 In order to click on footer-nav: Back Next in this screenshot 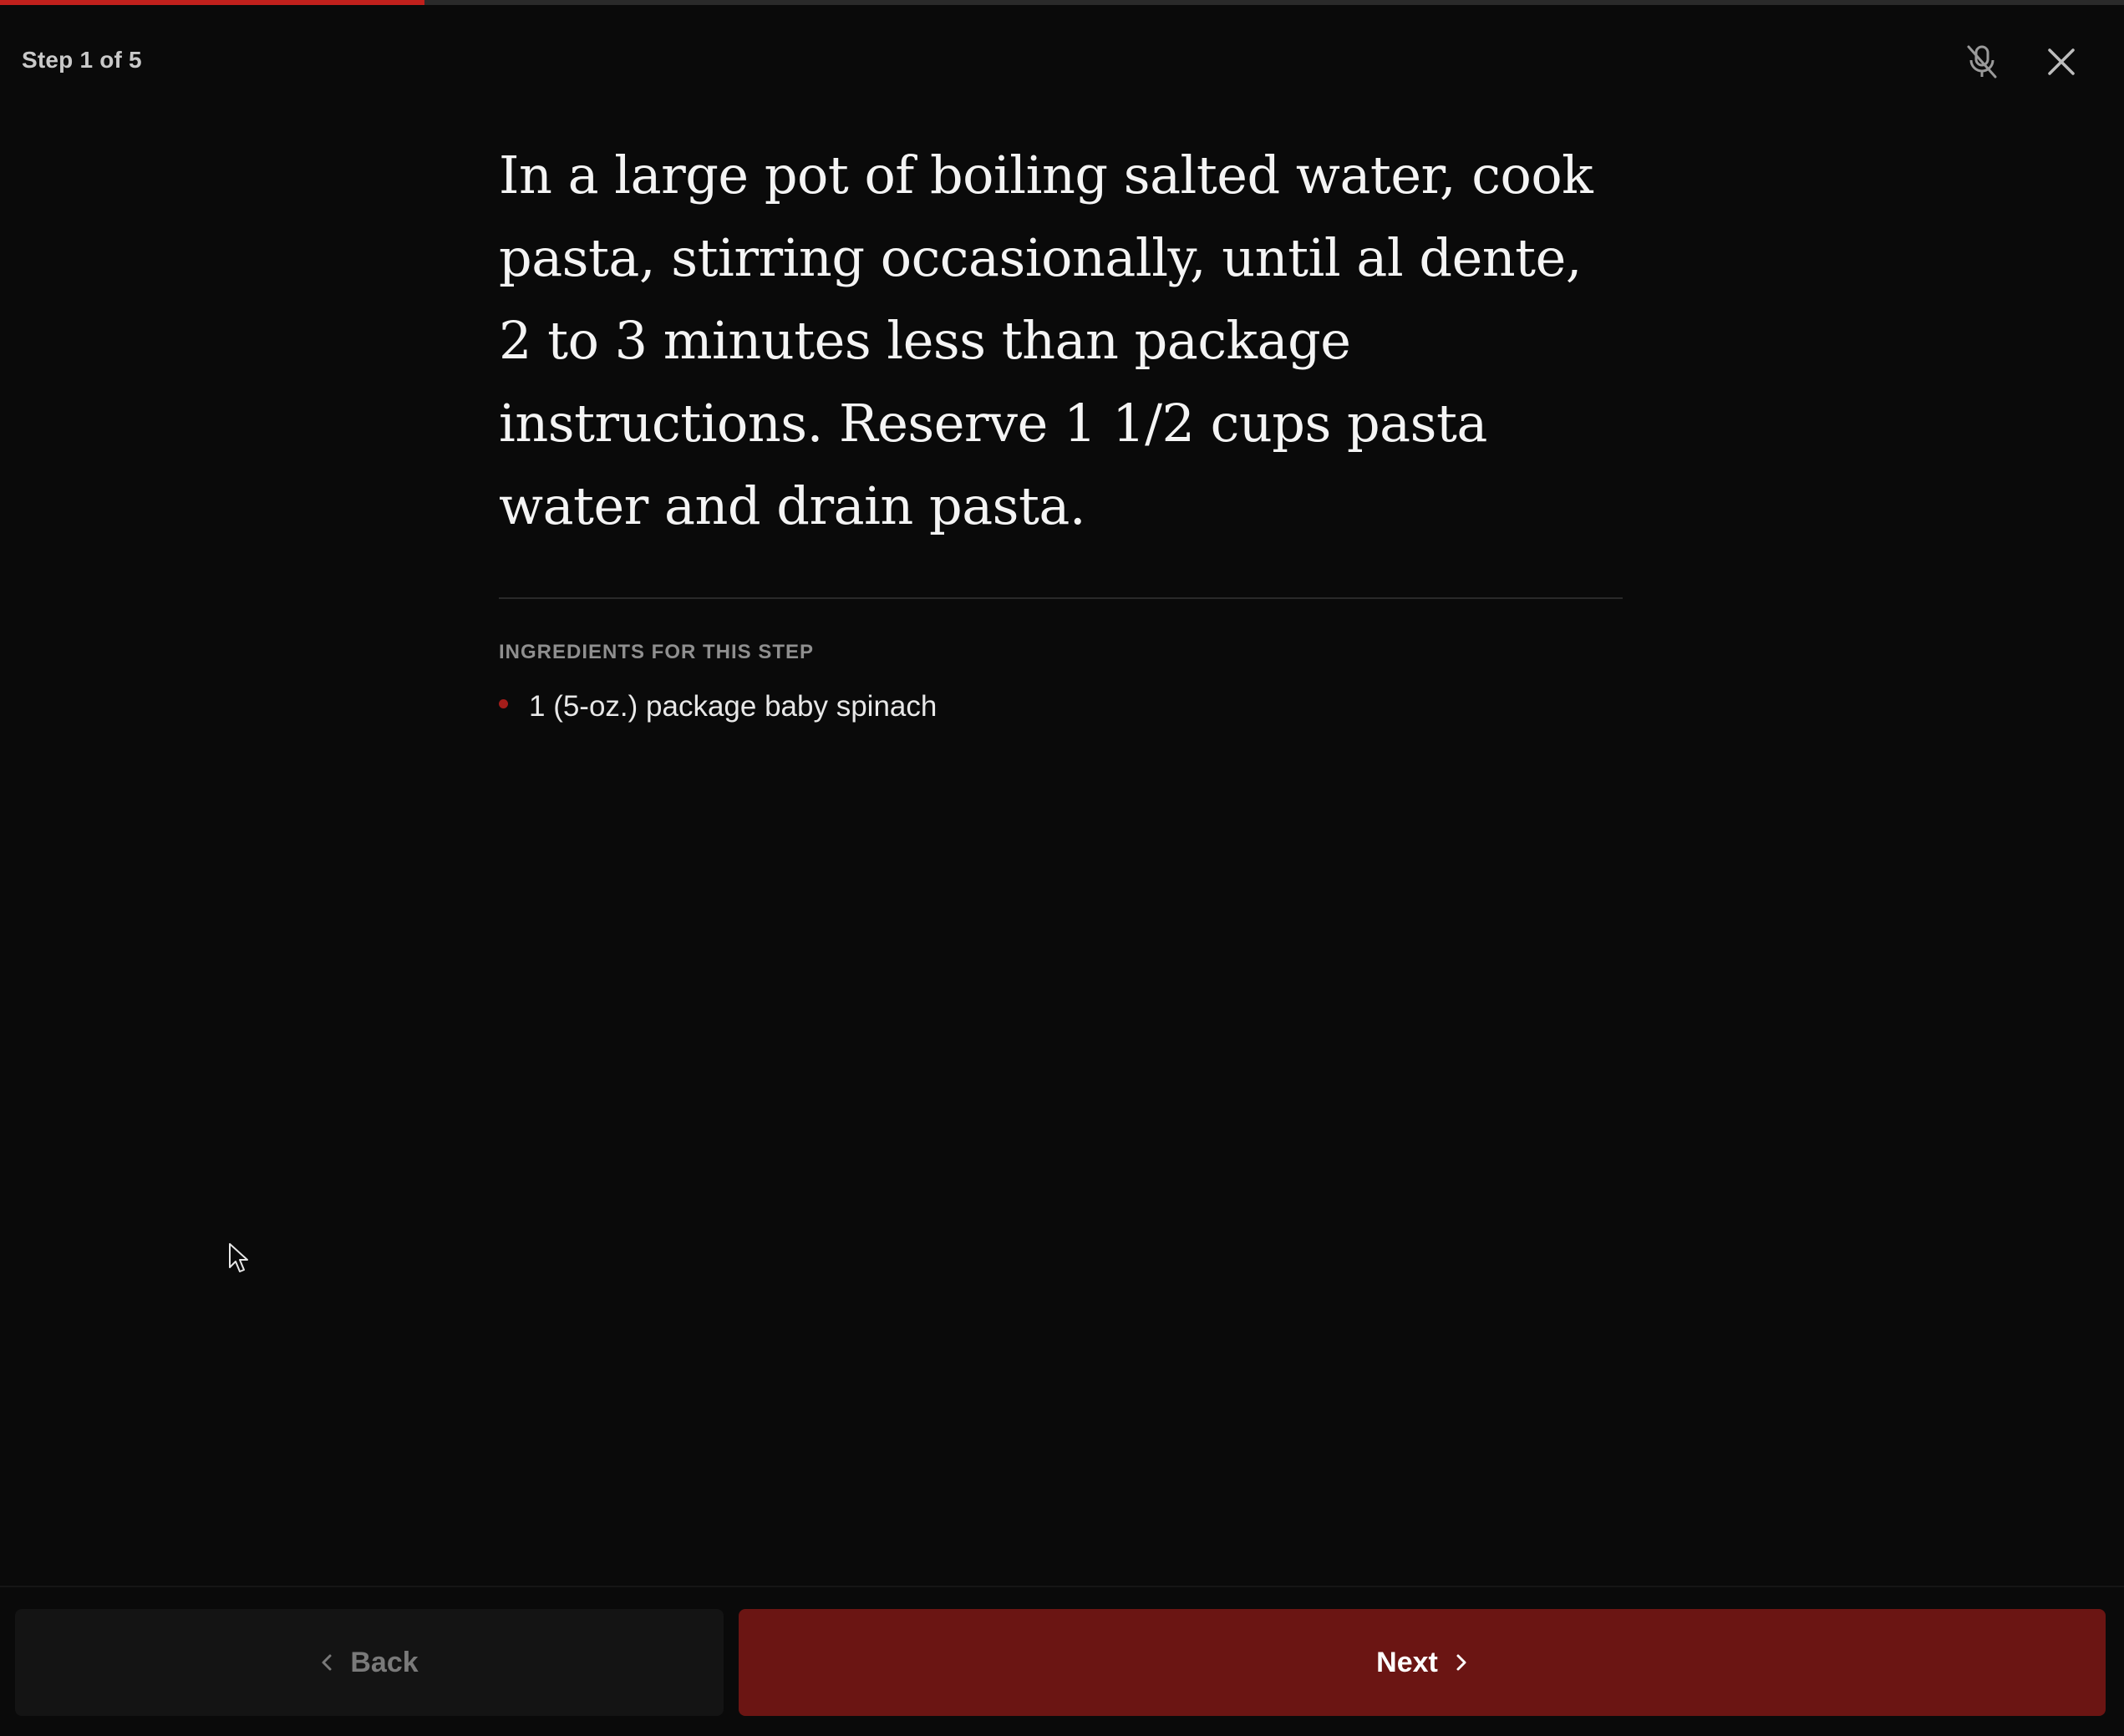, I will do `click(1062, 1661)`.